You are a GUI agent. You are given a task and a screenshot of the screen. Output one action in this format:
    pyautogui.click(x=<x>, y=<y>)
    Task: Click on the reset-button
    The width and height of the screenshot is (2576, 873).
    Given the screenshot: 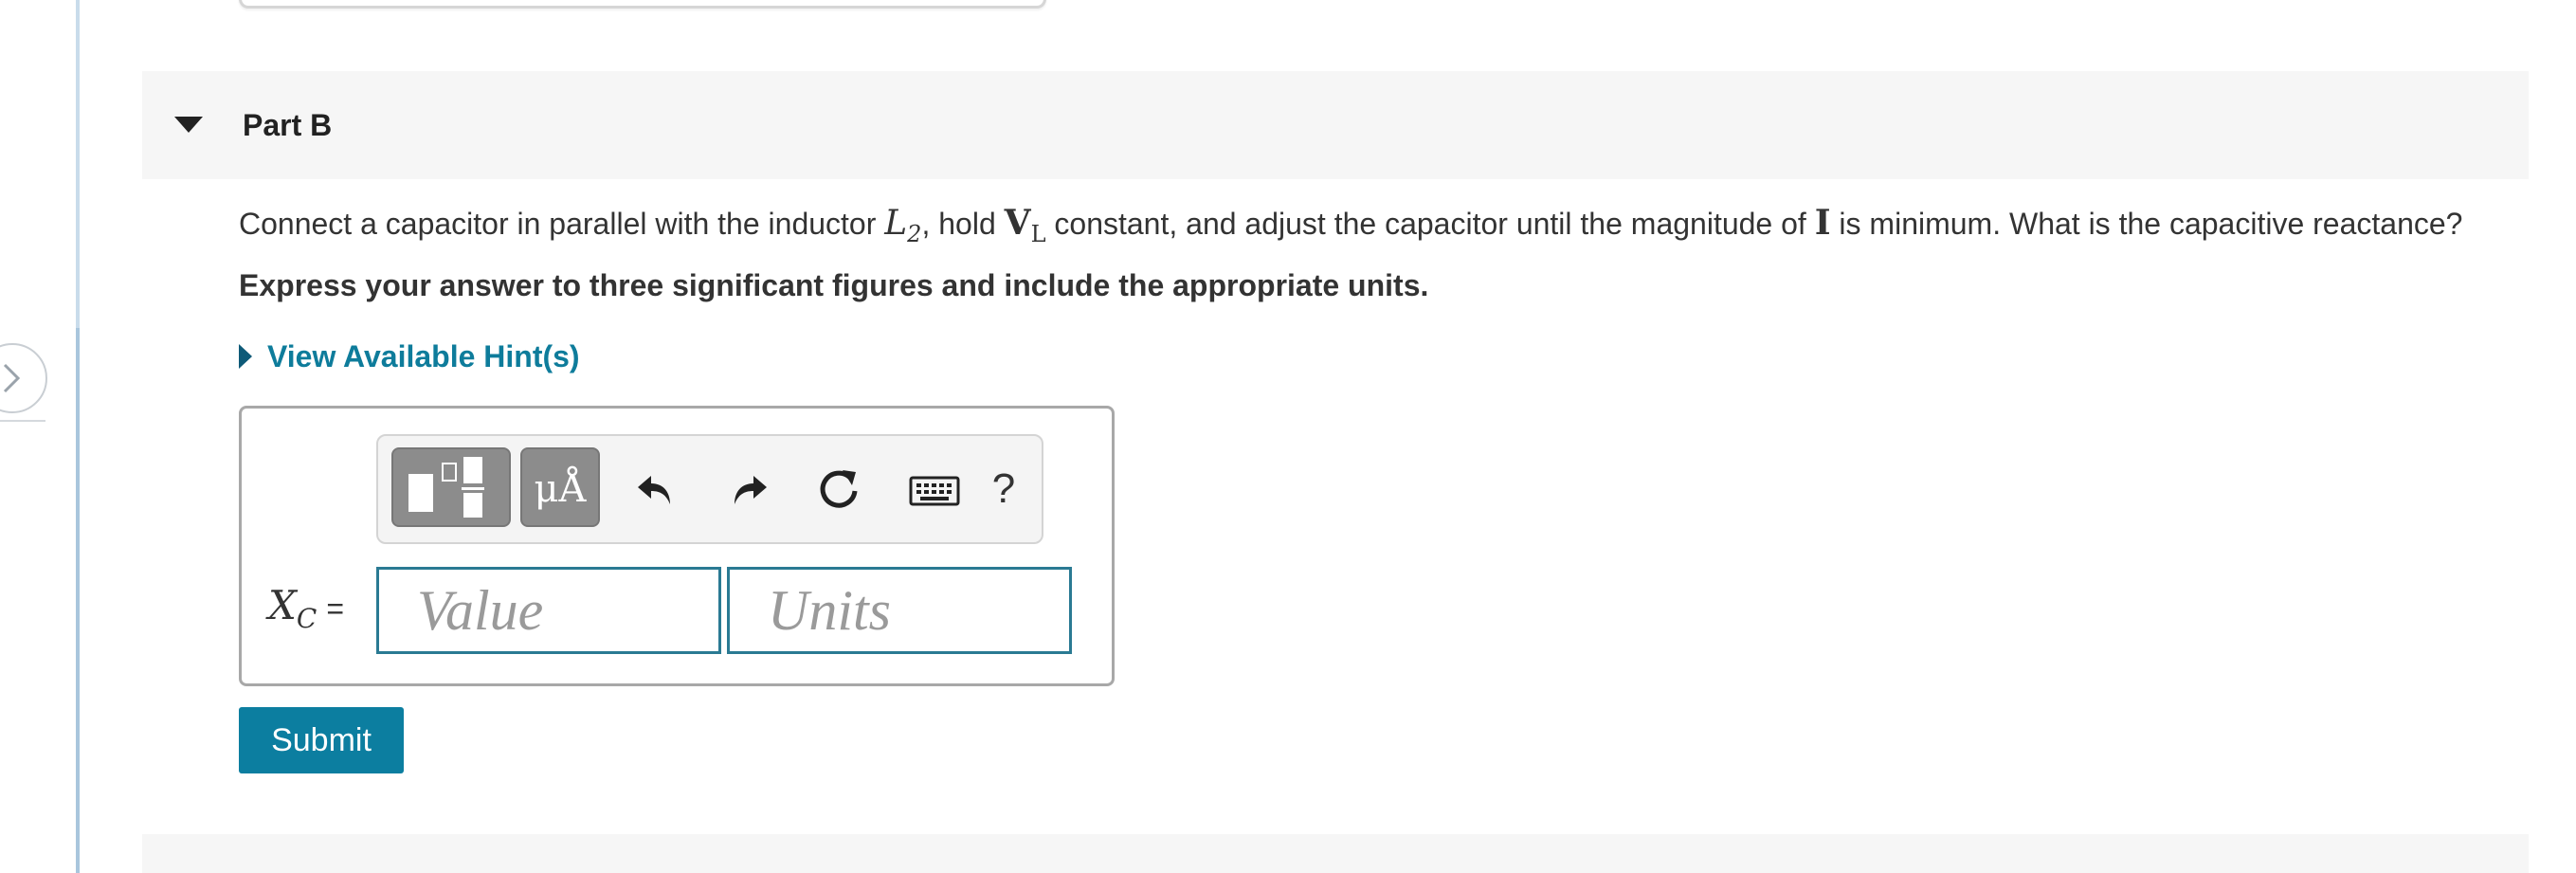 What is the action you would take?
    pyautogui.click(x=838, y=490)
    